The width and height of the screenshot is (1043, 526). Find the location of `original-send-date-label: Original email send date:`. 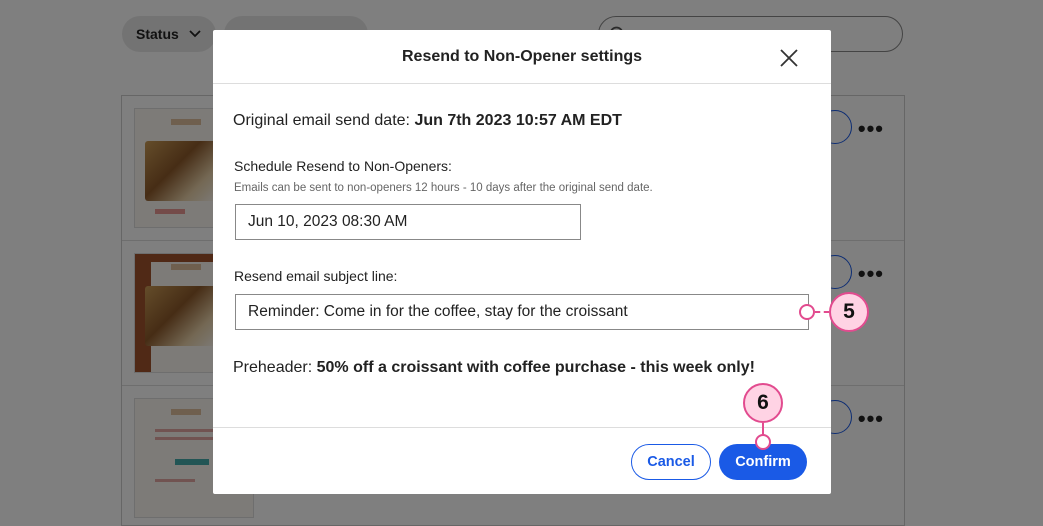

original-send-date-label: Original email send date: is located at coordinates (321, 120).